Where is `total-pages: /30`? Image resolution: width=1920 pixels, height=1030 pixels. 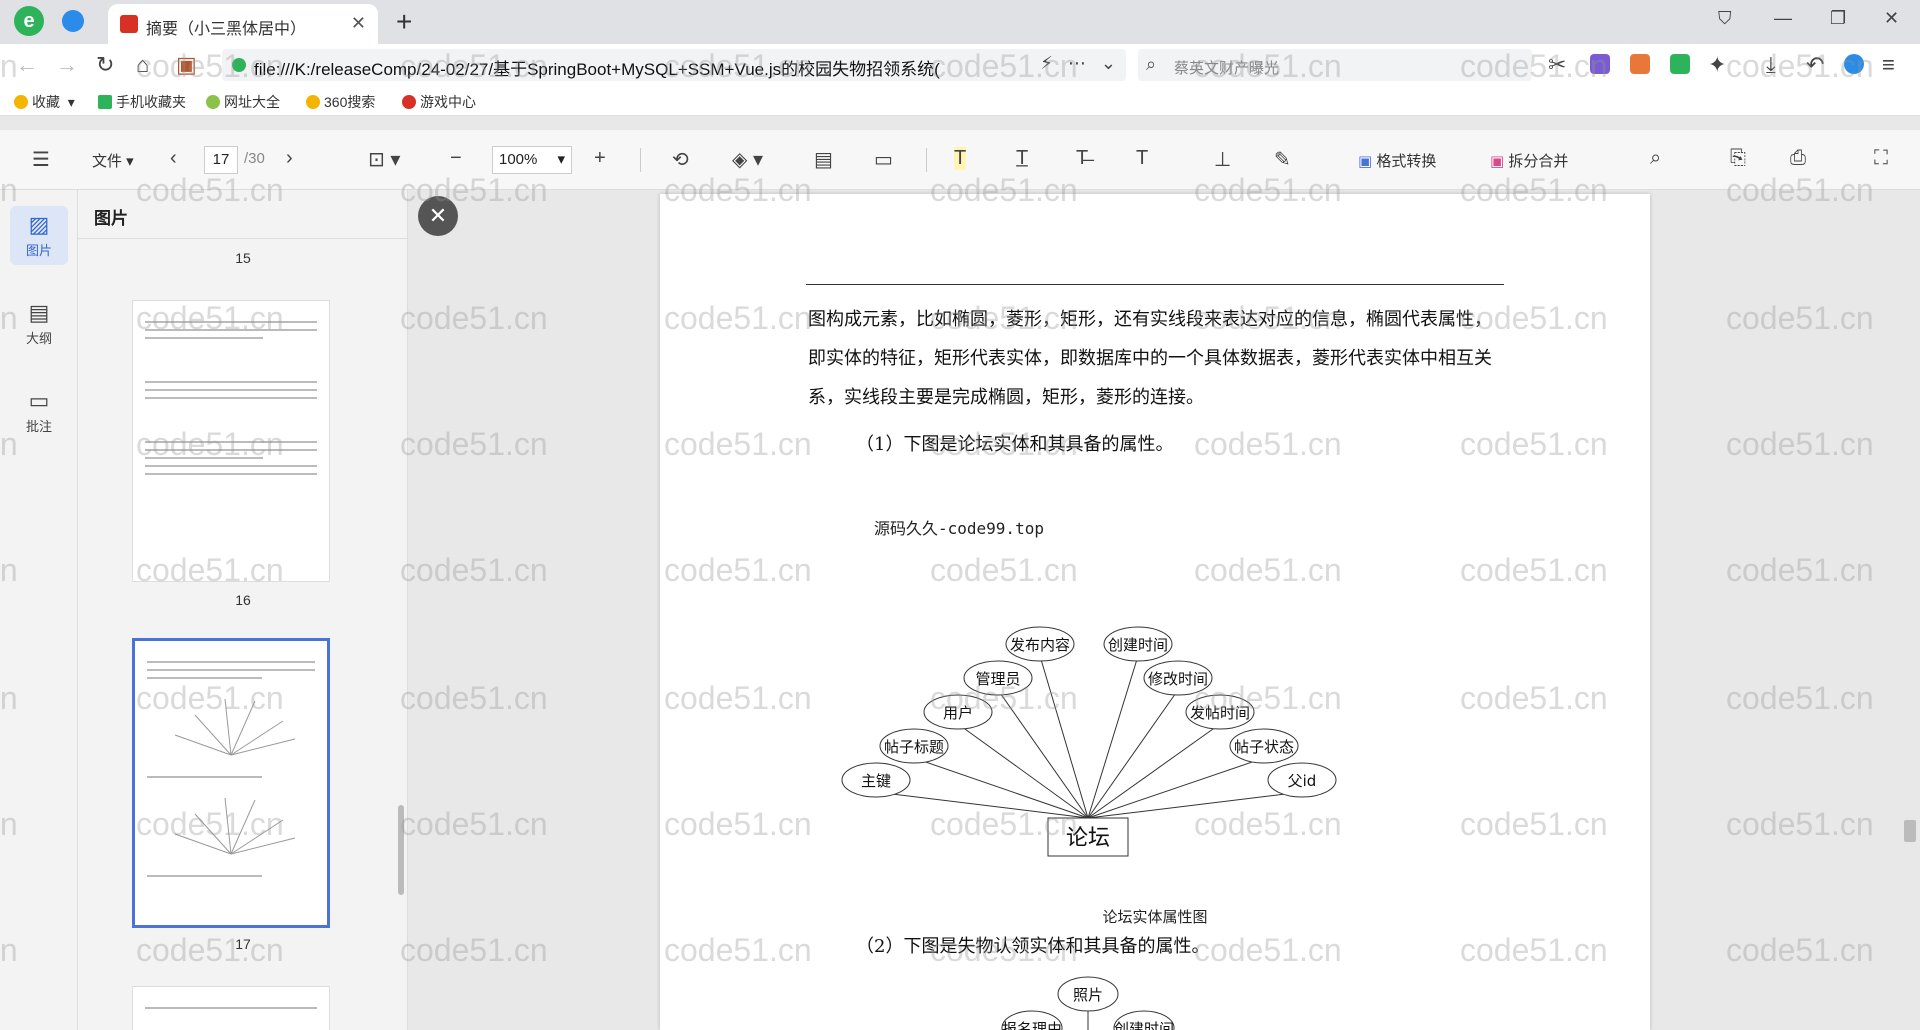
total-pages: /30 is located at coordinates (254, 158).